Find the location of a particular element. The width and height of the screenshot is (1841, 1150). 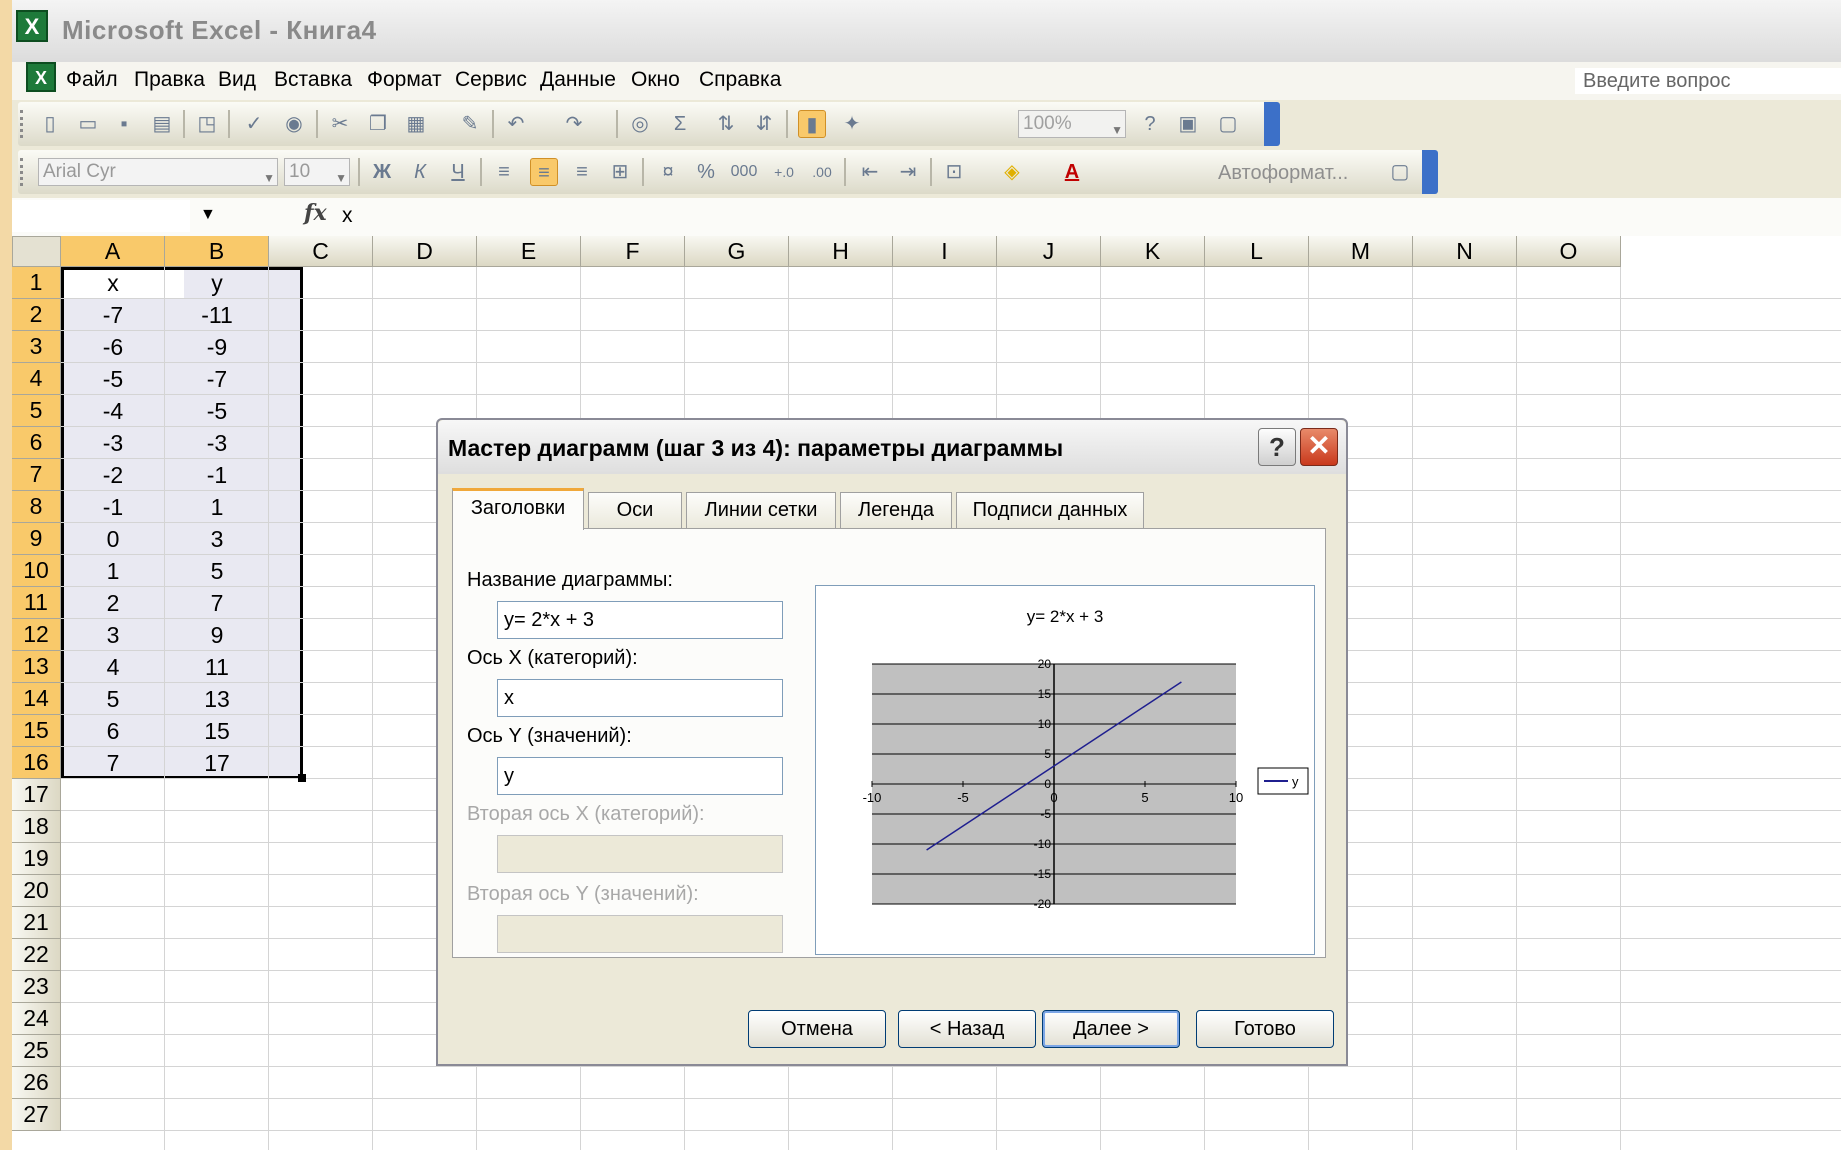

help-icon: ? is located at coordinates (1150, 124).